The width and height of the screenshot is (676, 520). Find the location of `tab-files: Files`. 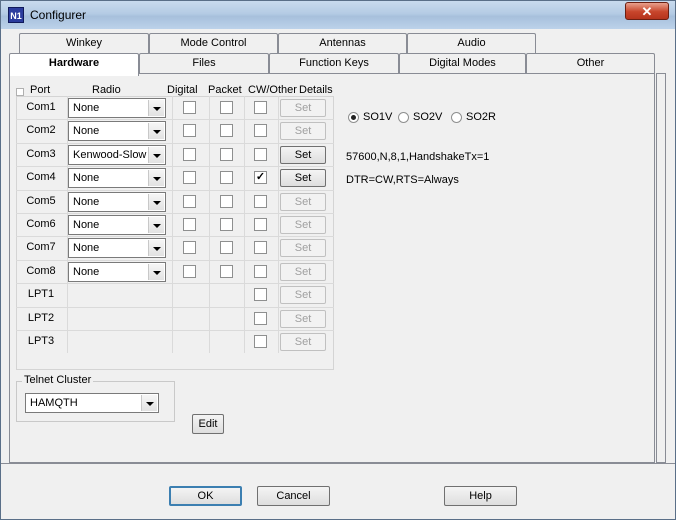

tab-files: Files is located at coordinates (204, 63).